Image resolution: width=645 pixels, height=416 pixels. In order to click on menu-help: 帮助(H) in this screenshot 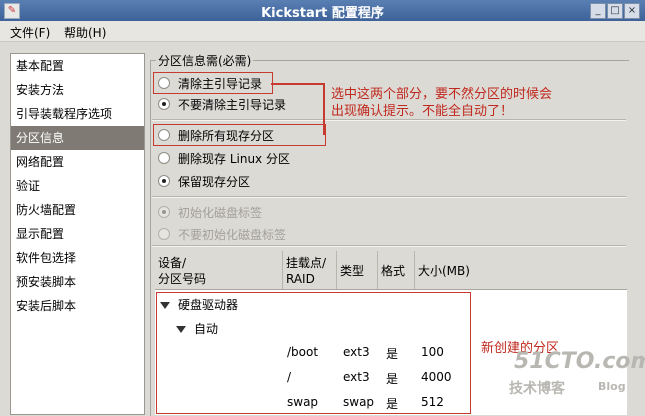, I will do `click(85, 32)`.